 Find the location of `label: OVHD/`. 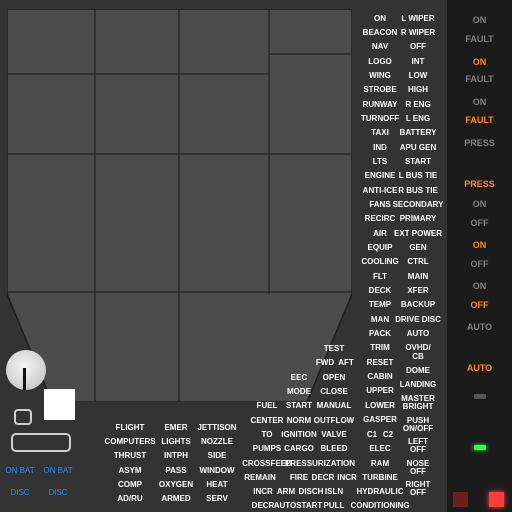

label: OVHD/ is located at coordinates (418, 347).